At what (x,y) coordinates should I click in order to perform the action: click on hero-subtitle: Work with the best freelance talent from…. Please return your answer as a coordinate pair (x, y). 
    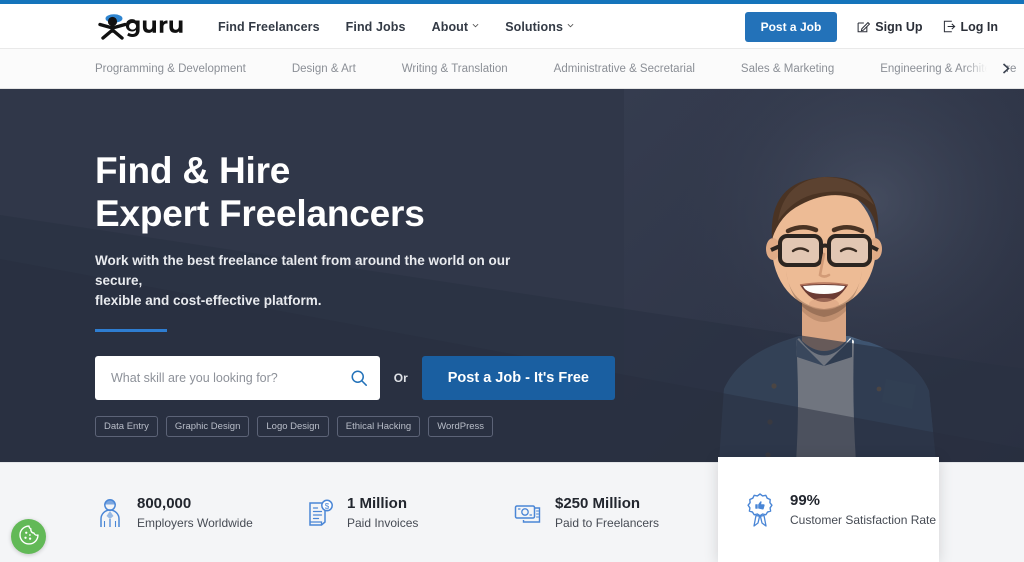
    Looking at the image, I should click on (315, 281).